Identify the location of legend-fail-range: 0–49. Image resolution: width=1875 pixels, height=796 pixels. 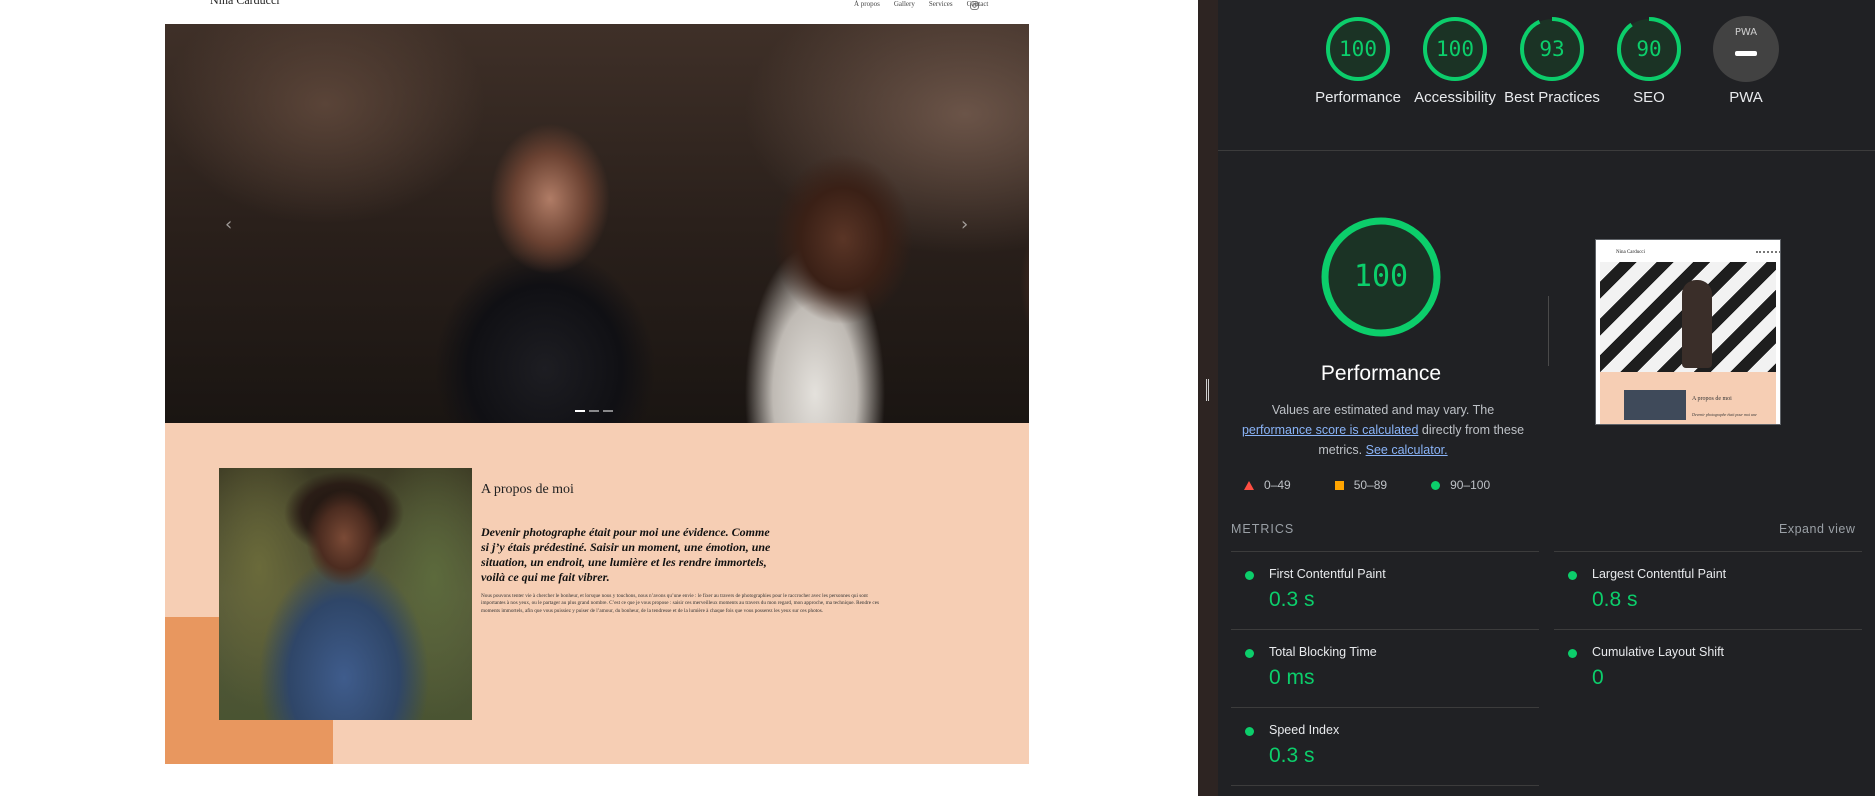
(1277, 485).